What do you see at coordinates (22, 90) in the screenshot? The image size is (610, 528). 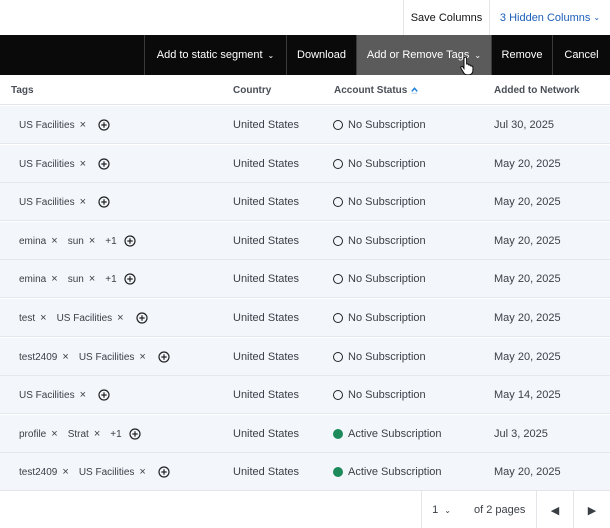 I see `column-header-tags: Tags` at bounding box center [22, 90].